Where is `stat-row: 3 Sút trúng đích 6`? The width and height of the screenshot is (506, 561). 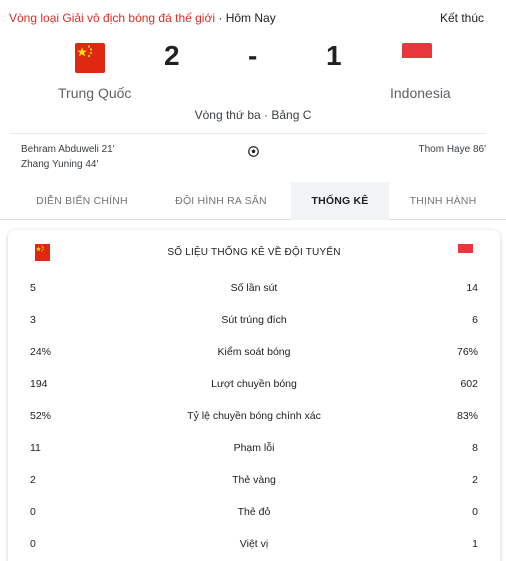 stat-row: 3 Sút trúng đích 6 is located at coordinates (254, 320).